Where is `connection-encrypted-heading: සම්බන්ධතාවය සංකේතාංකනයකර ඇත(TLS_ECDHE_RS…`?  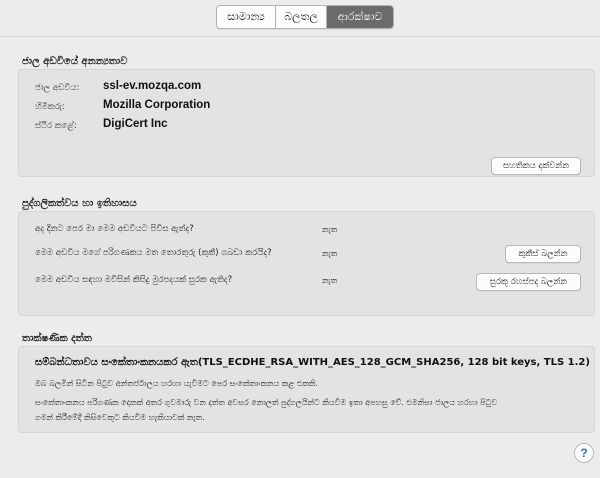
connection-encrypted-heading: සම්බන්ධතාවය සංකේතාංකනයකර ඇත(TLS_ECDHE_RS… is located at coordinates (312, 362).